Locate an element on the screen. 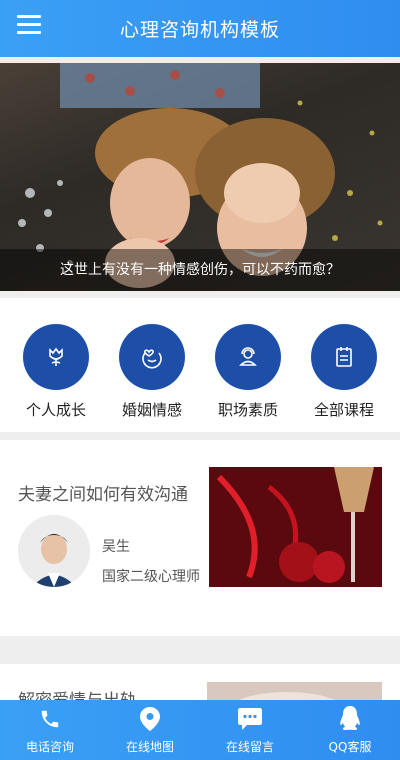 This screenshot has height=760, width=400. bottom-nav: 电话咨询 在线地图 在线留言 QQ客服 is located at coordinates (200, 730).